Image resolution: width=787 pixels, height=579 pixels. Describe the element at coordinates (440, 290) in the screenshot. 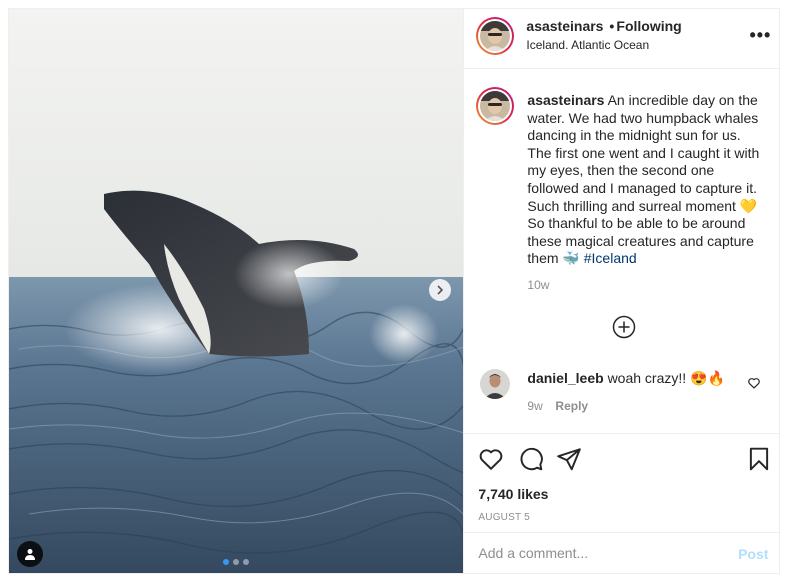

I see `next-arrow-icon` at that location.